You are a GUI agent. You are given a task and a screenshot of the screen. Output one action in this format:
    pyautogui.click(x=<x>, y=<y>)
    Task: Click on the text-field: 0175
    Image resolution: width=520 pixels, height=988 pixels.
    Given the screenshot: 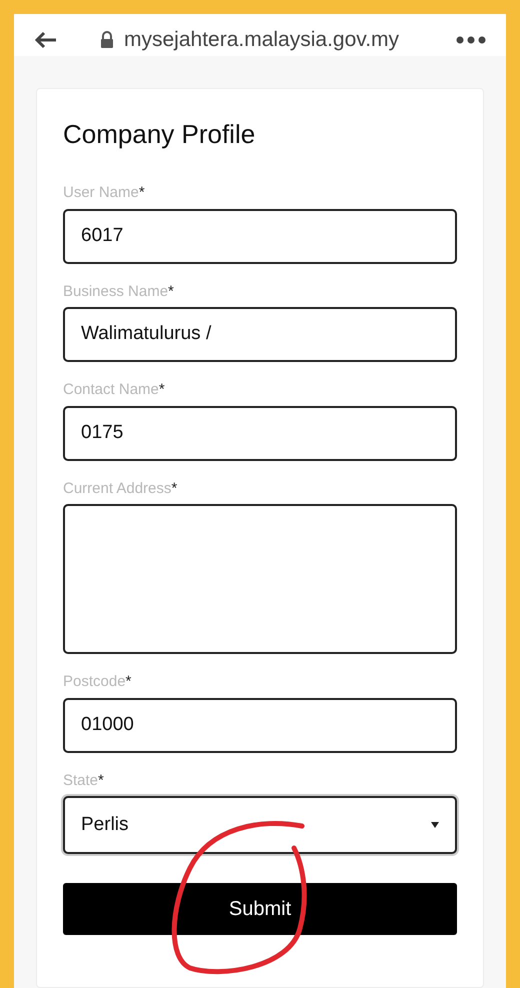 What is the action you would take?
    pyautogui.click(x=260, y=433)
    